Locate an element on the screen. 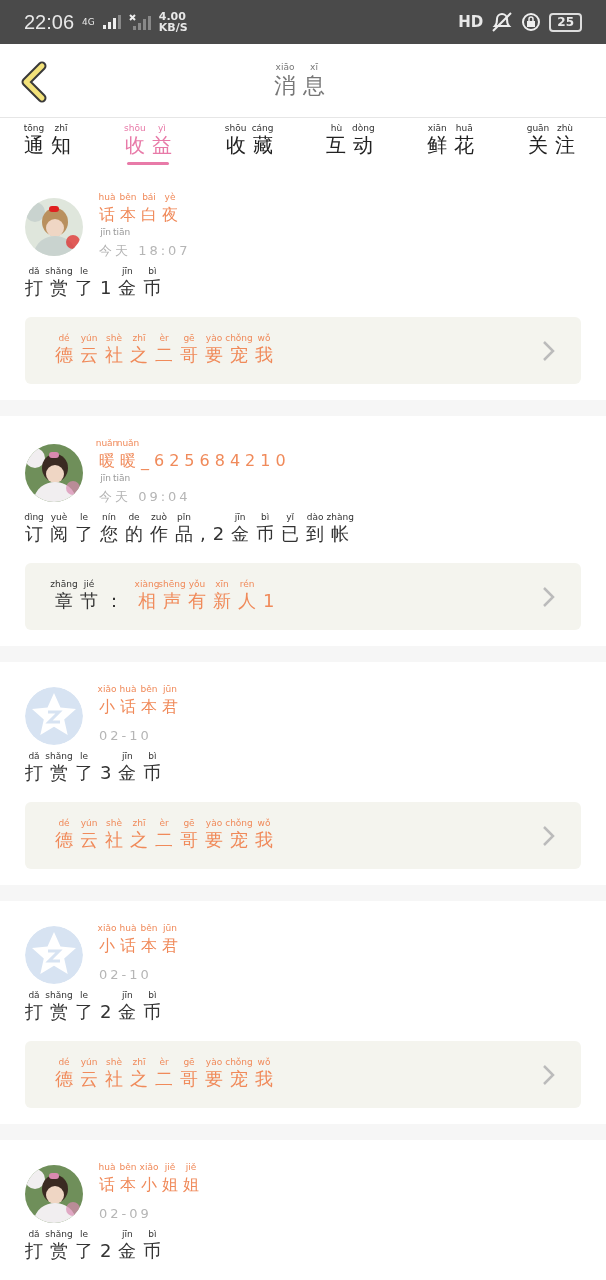 The width and height of the screenshot is (606, 1280). pinyin-label: dào is located at coordinates (315, 517).